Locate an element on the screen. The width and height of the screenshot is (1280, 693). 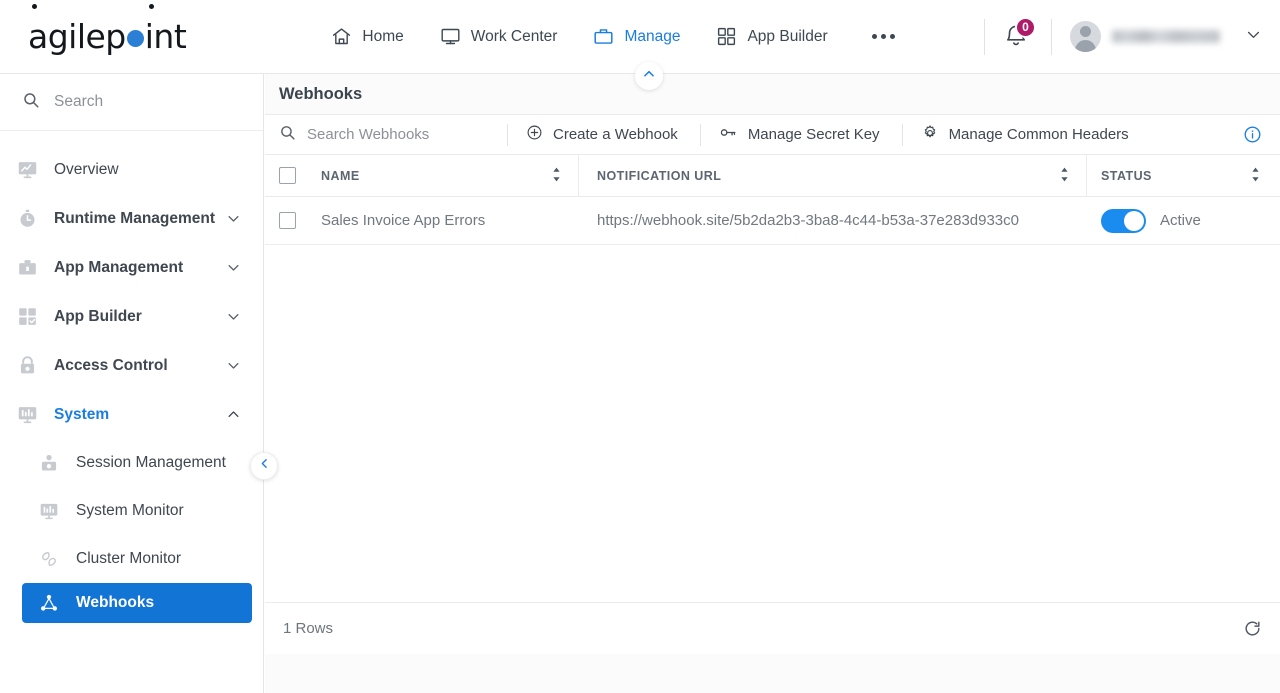
sidebar-label-webhooks: Webhooks is located at coordinates (115, 602).